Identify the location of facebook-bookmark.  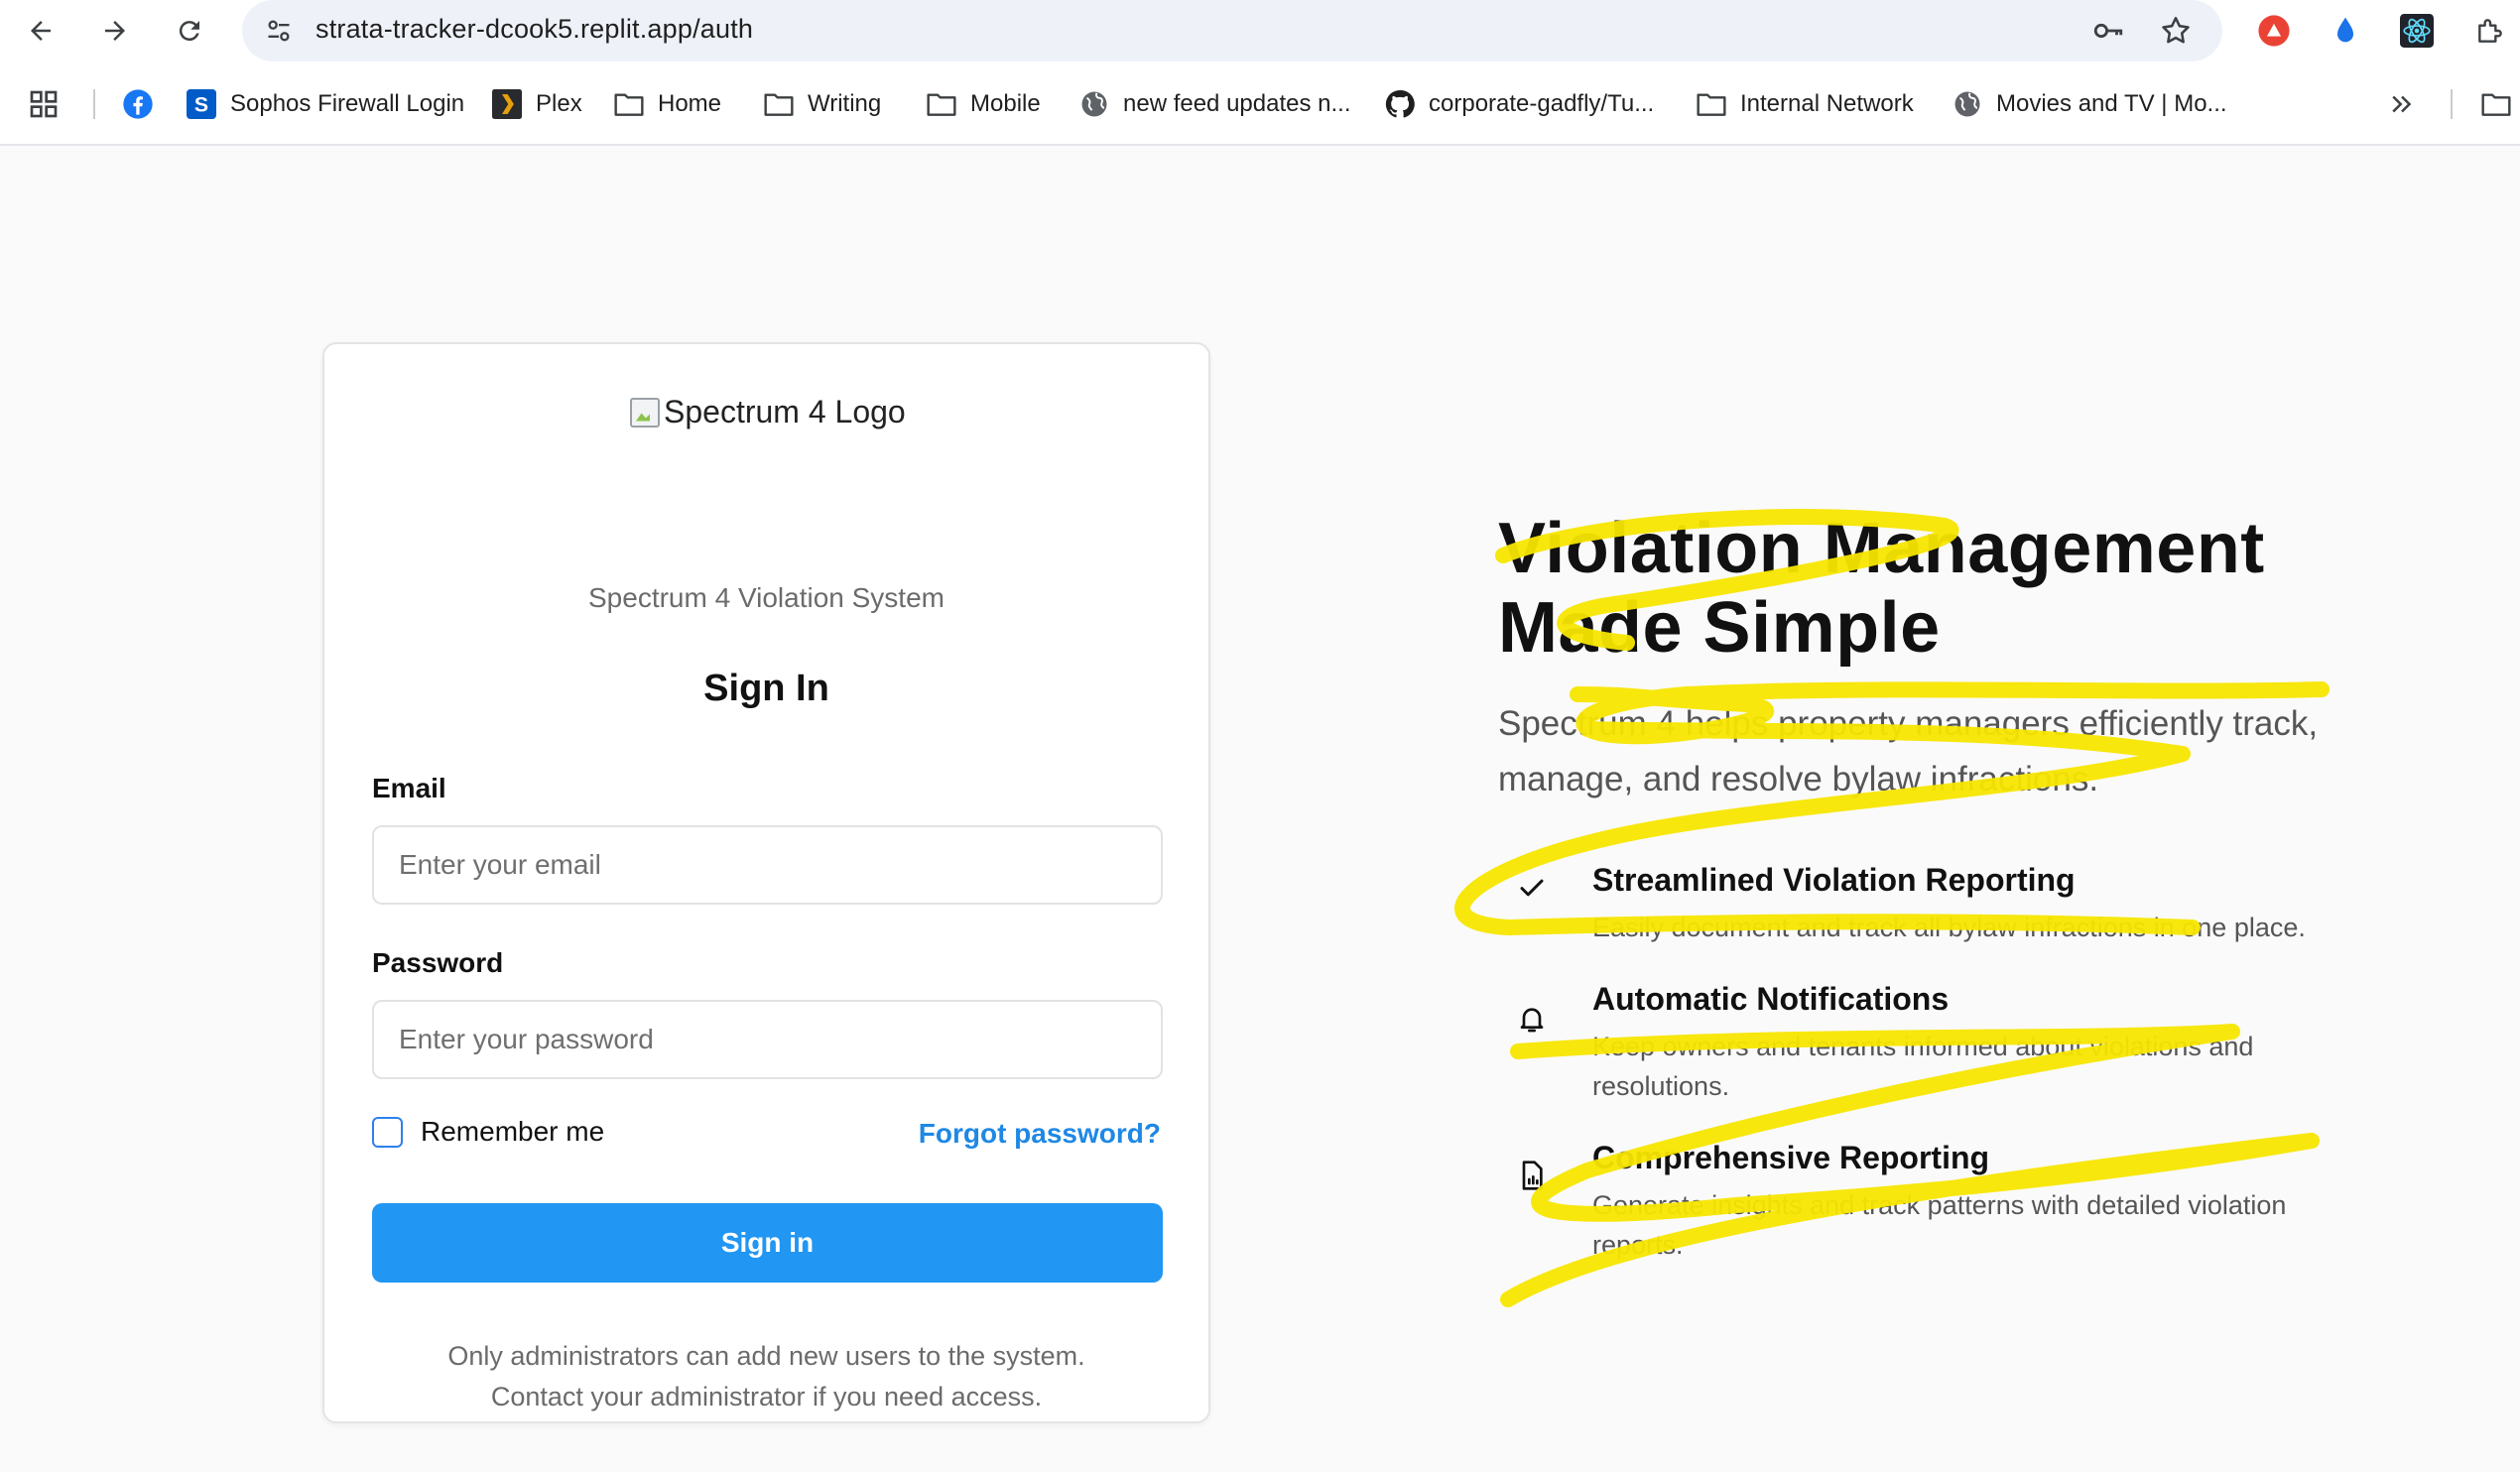
(144, 104).